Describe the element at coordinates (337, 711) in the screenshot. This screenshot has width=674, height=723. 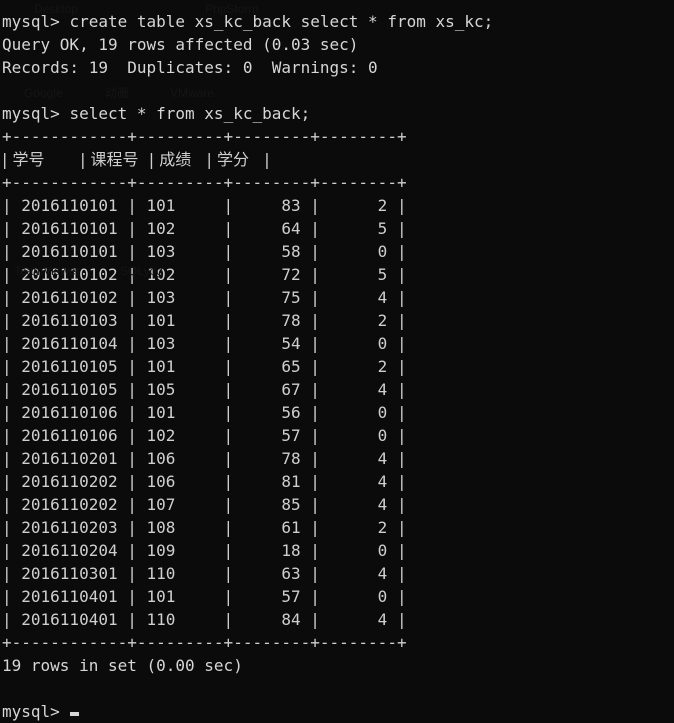
I see `active-prompt-line: mysql>` at that location.